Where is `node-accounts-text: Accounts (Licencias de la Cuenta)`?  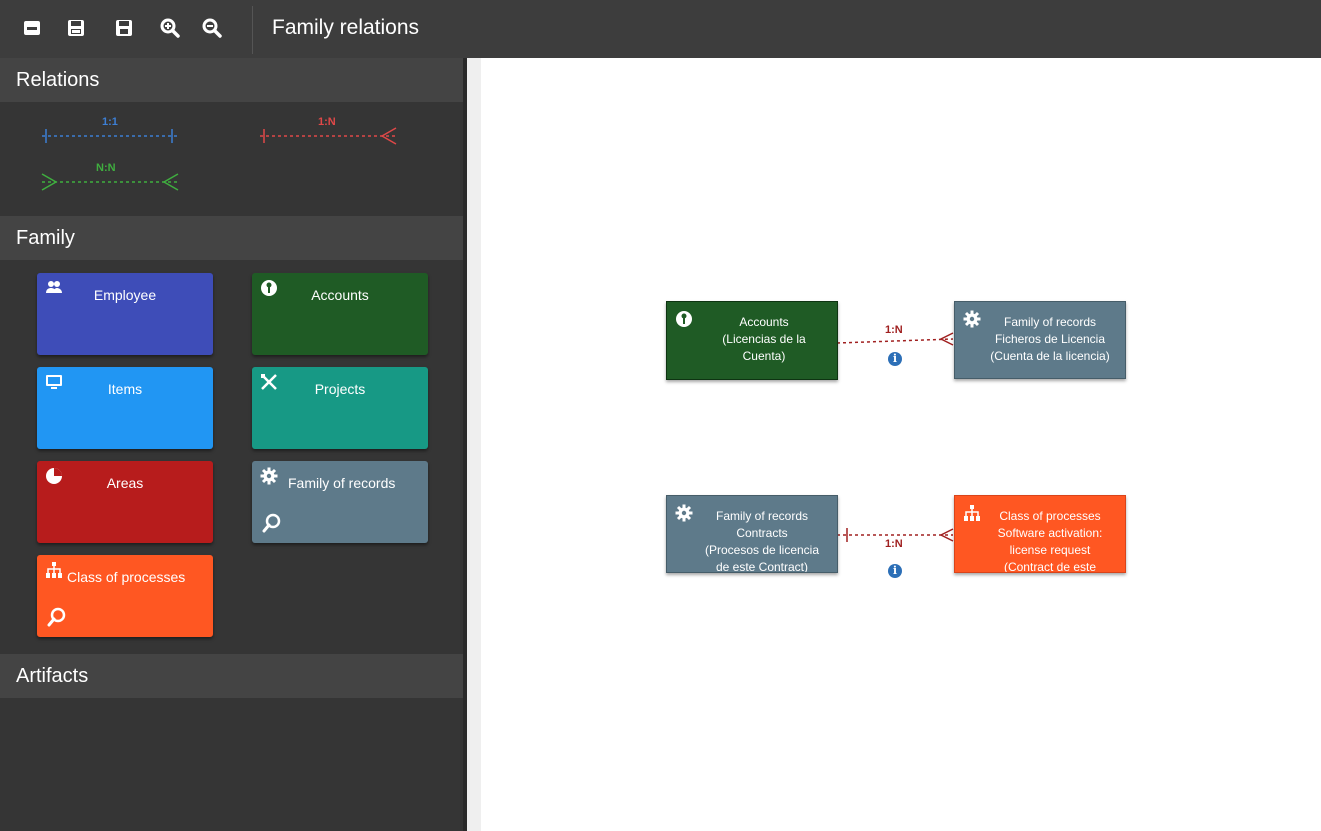 node-accounts-text: Accounts (Licencias de la Cuenta) is located at coordinates (764, 339).